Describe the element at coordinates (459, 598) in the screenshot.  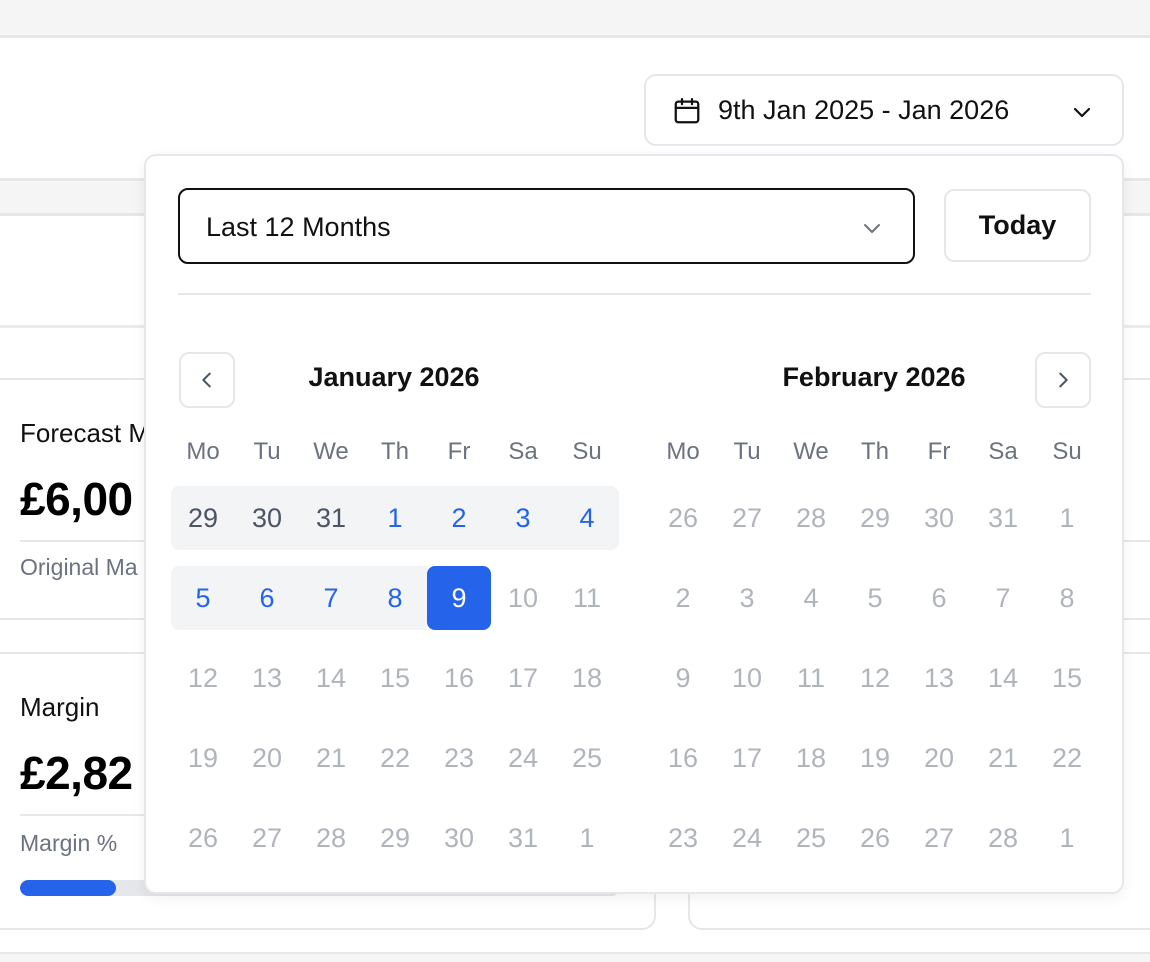
I see `selected-day-cell: 9` at that location.